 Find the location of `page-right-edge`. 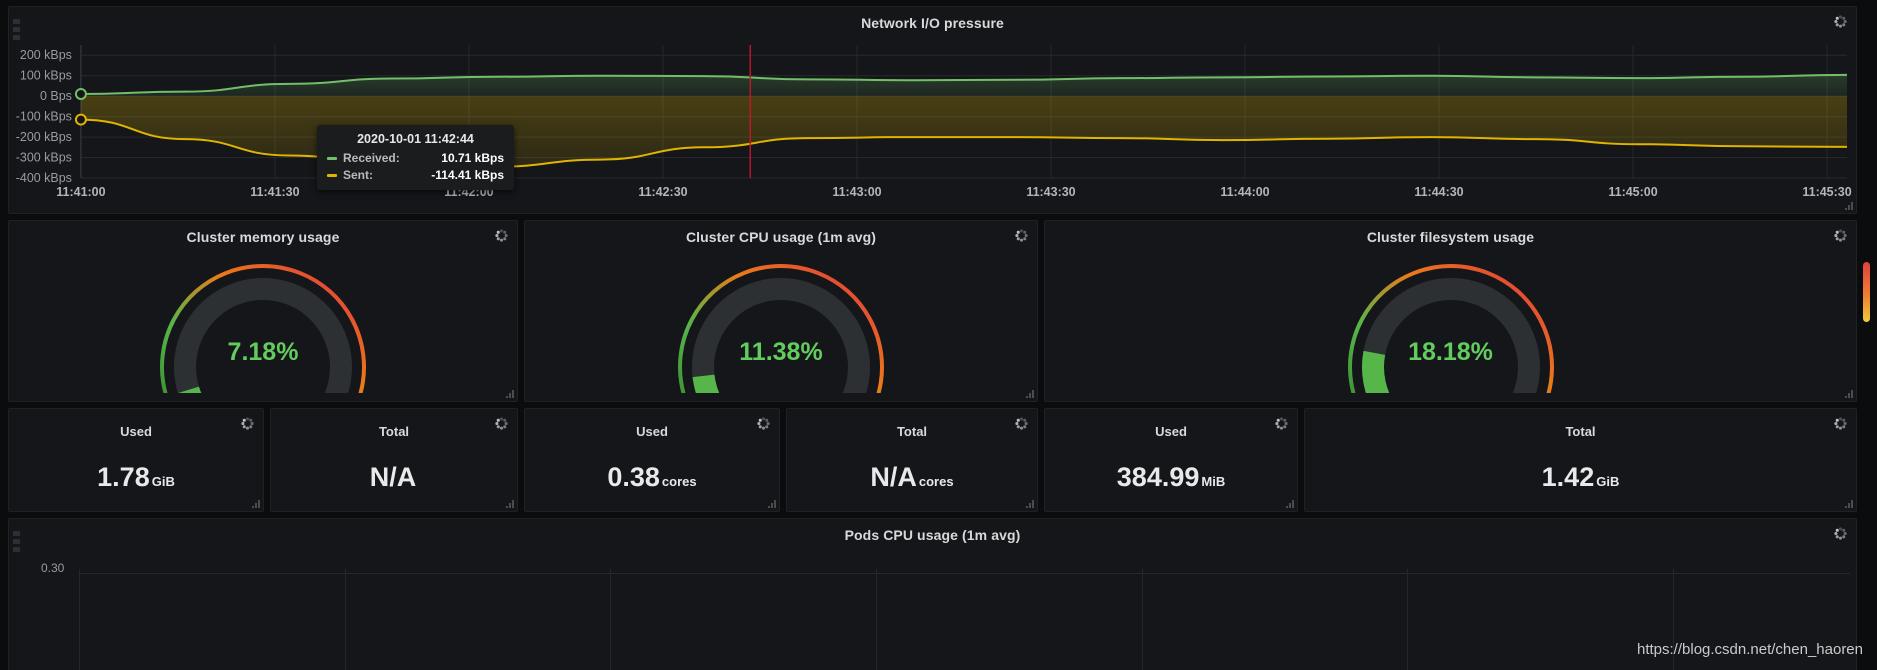

page-right-edge is located at coordinates (1874, 335).